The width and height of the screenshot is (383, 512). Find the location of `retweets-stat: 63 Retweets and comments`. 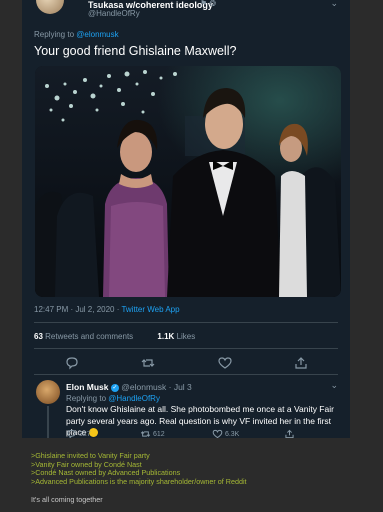

retweets-stat: 63 Retweets and comments is located at coordinates (84, 336).